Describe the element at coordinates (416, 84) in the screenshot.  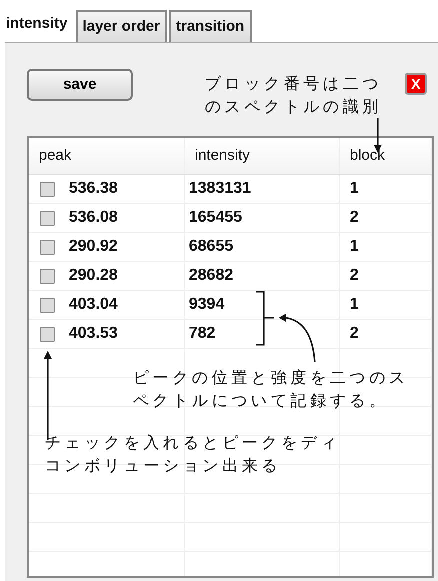
I see `close-button: X` at that location.